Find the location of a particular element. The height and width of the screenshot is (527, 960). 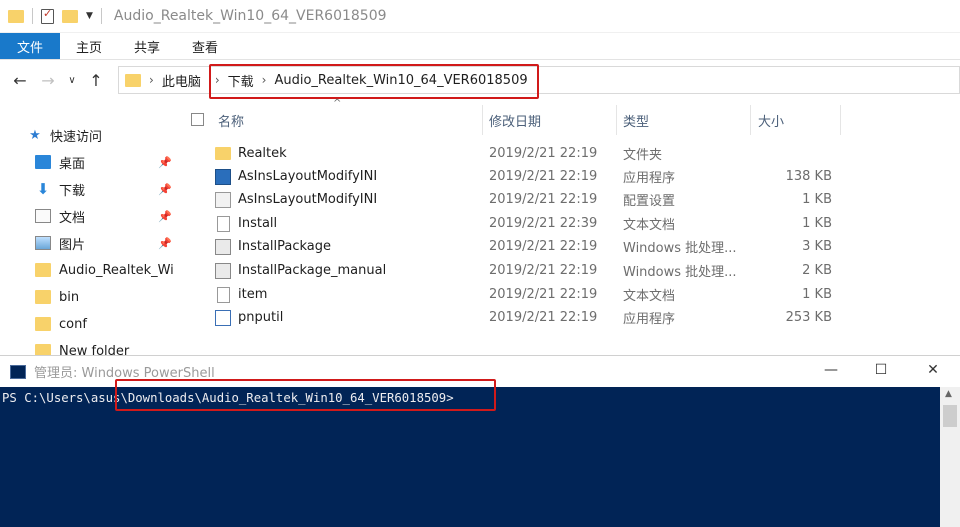

file-name: item is located at coordinates (253, 294).